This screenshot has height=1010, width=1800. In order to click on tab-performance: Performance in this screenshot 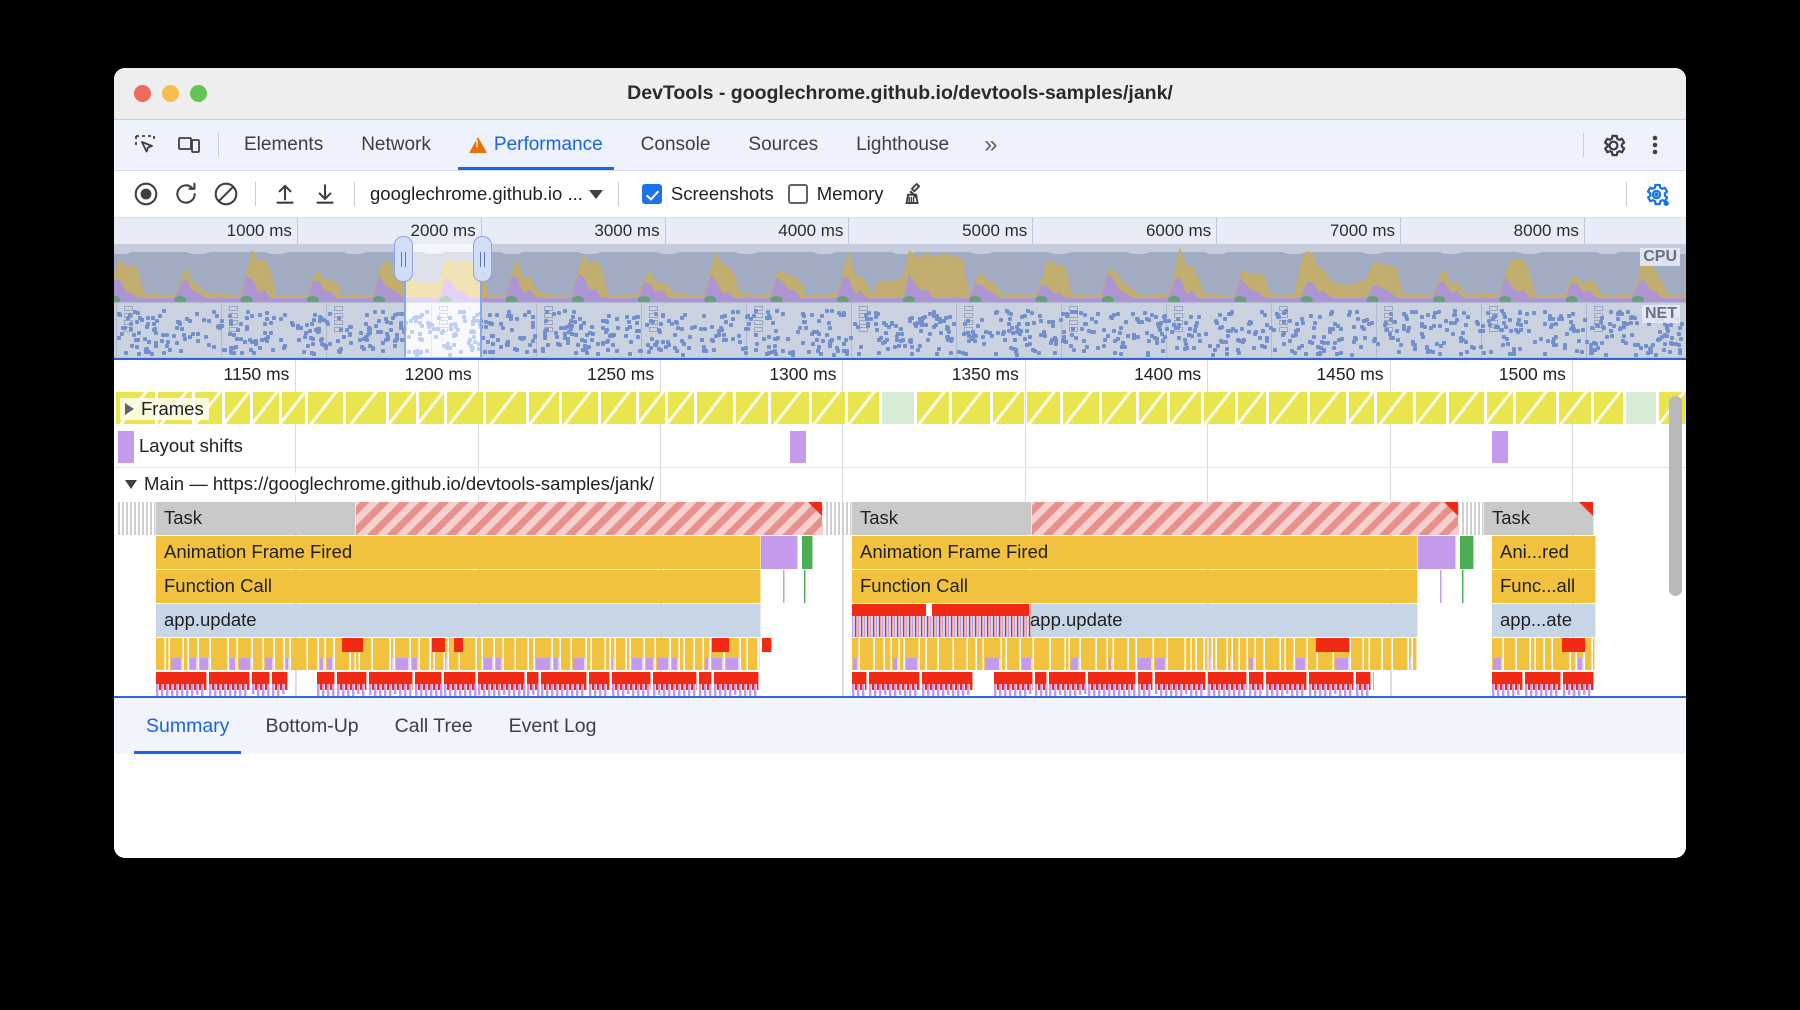, I will do `click(536, 145)`.